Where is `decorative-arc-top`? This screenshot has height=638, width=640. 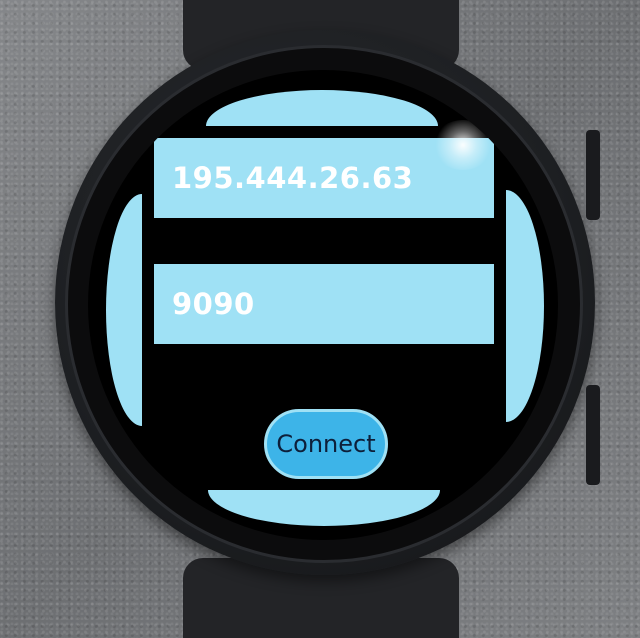 decorative-arc-top is located at coordinates (322, 108).